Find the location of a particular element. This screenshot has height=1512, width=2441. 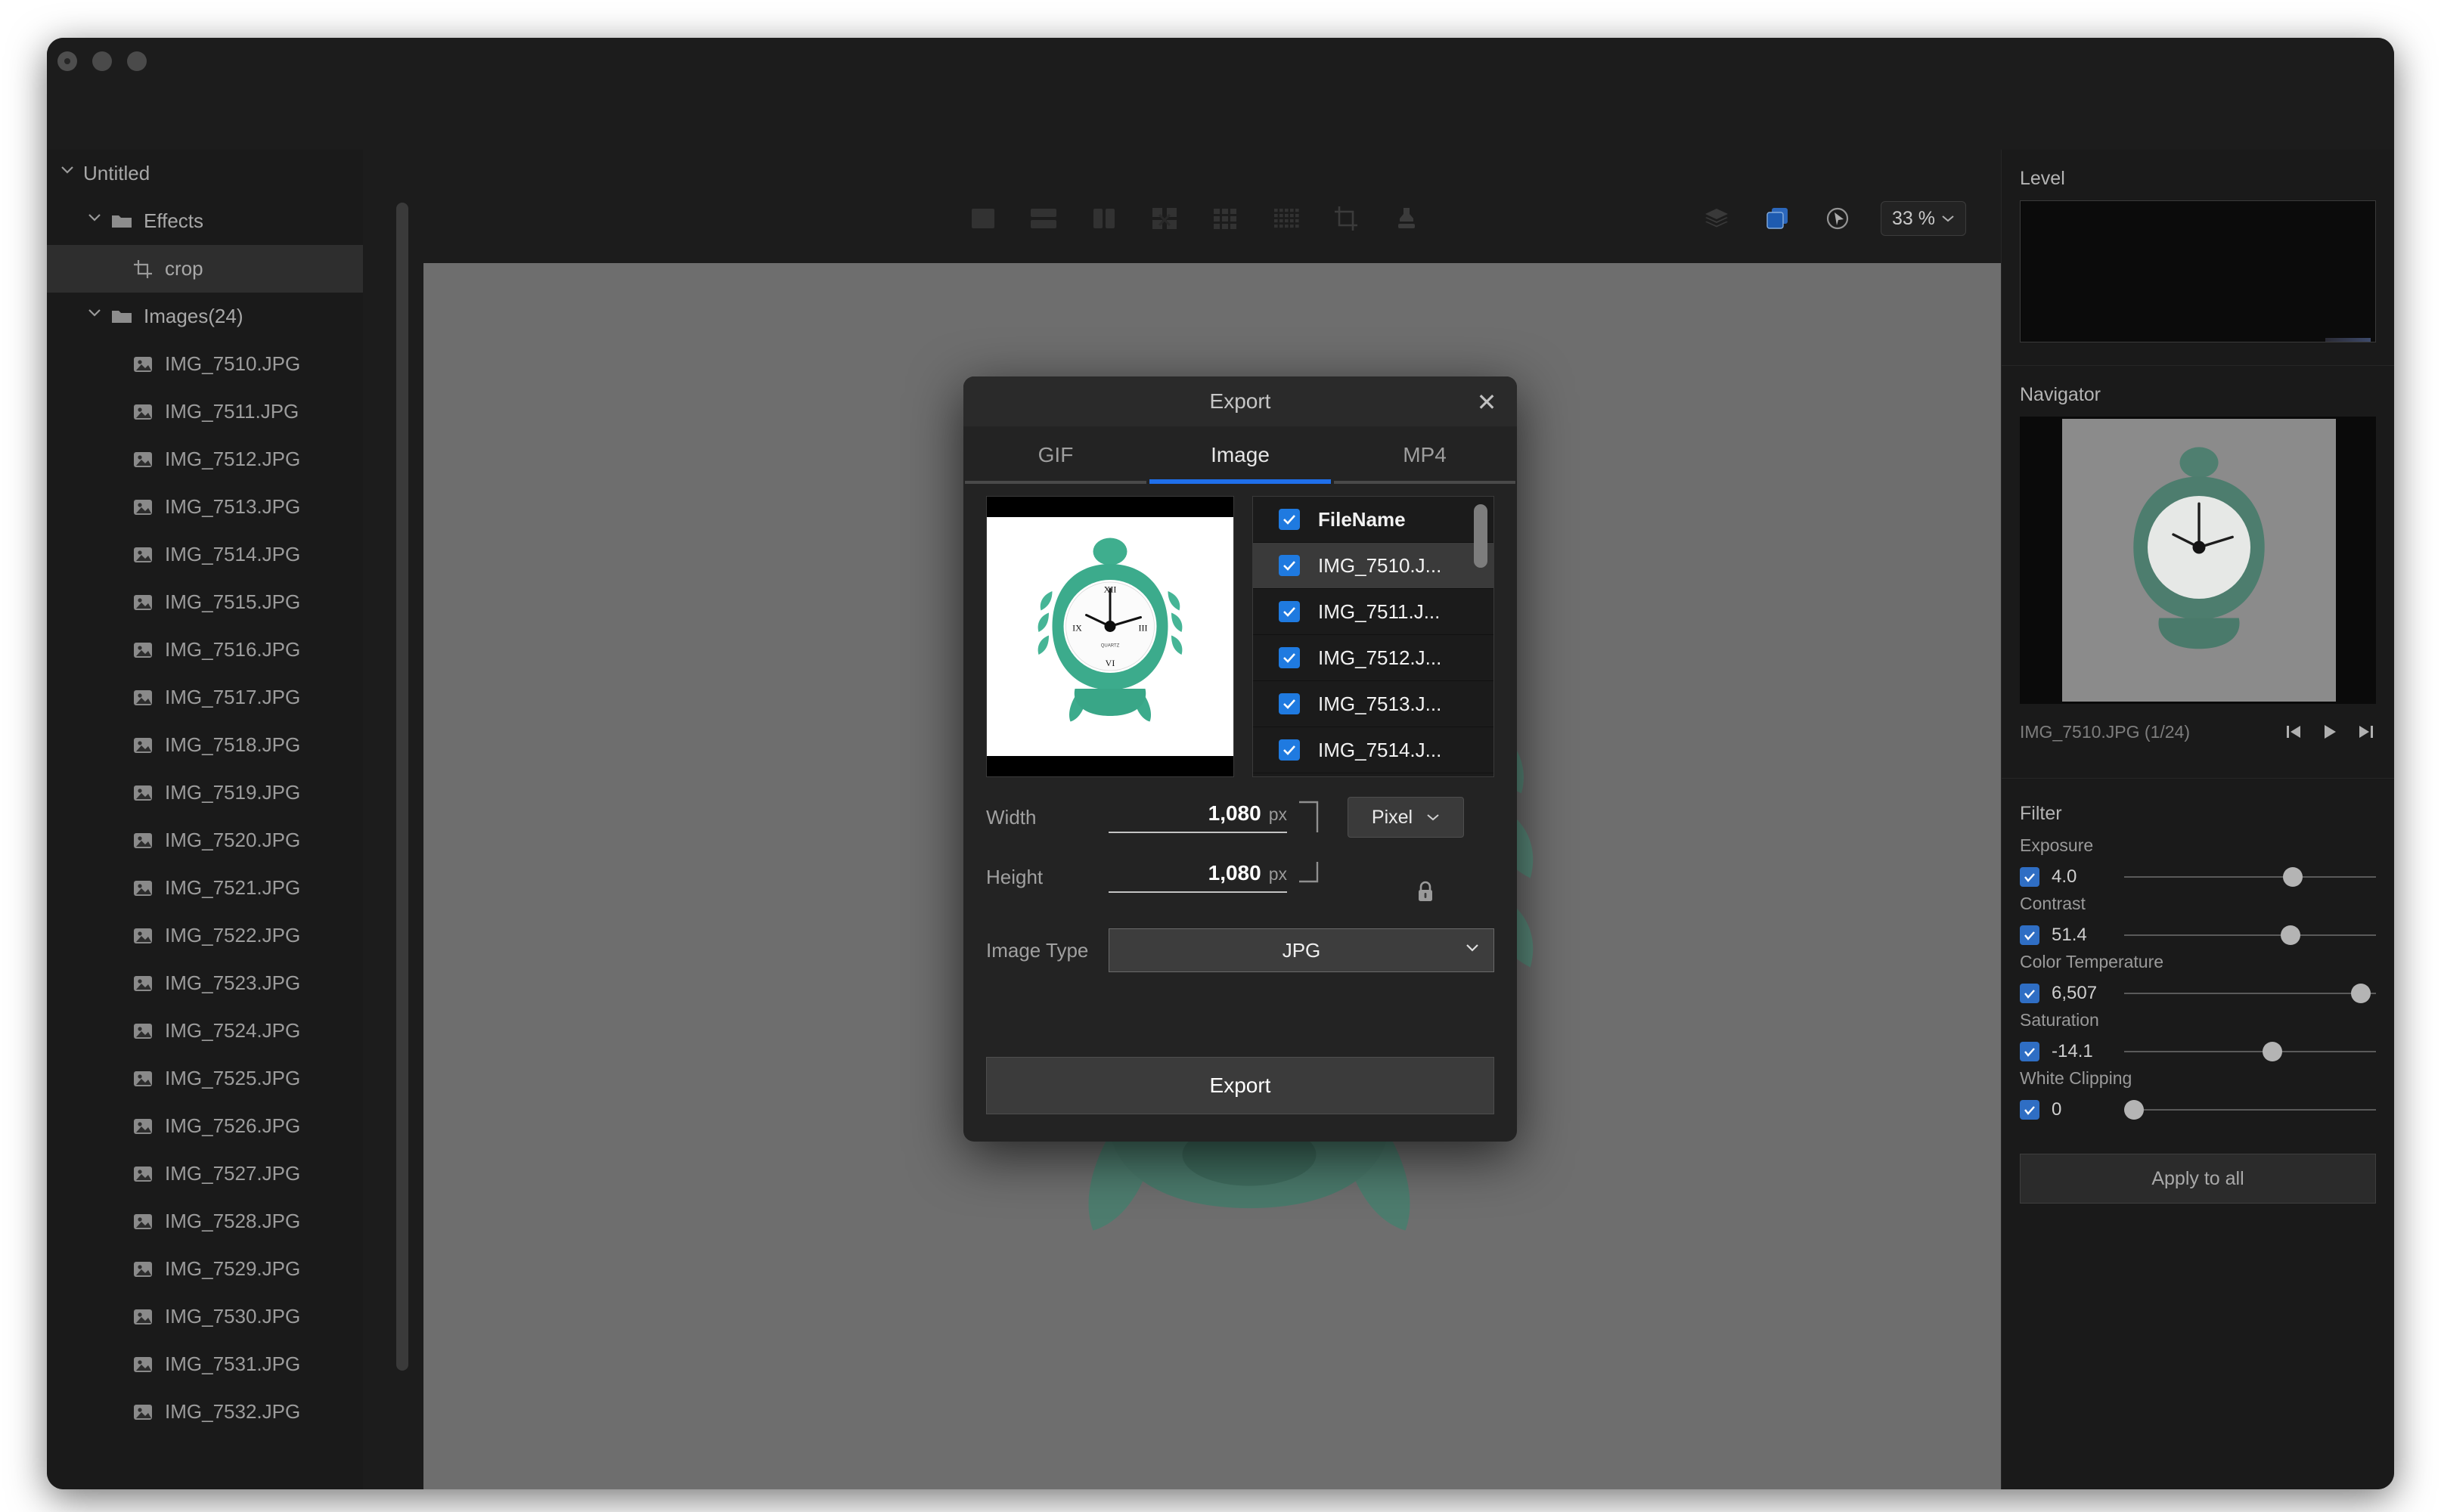

sidebar-file-item: IMG_7522.JPG is located at coordinates (205, 935).